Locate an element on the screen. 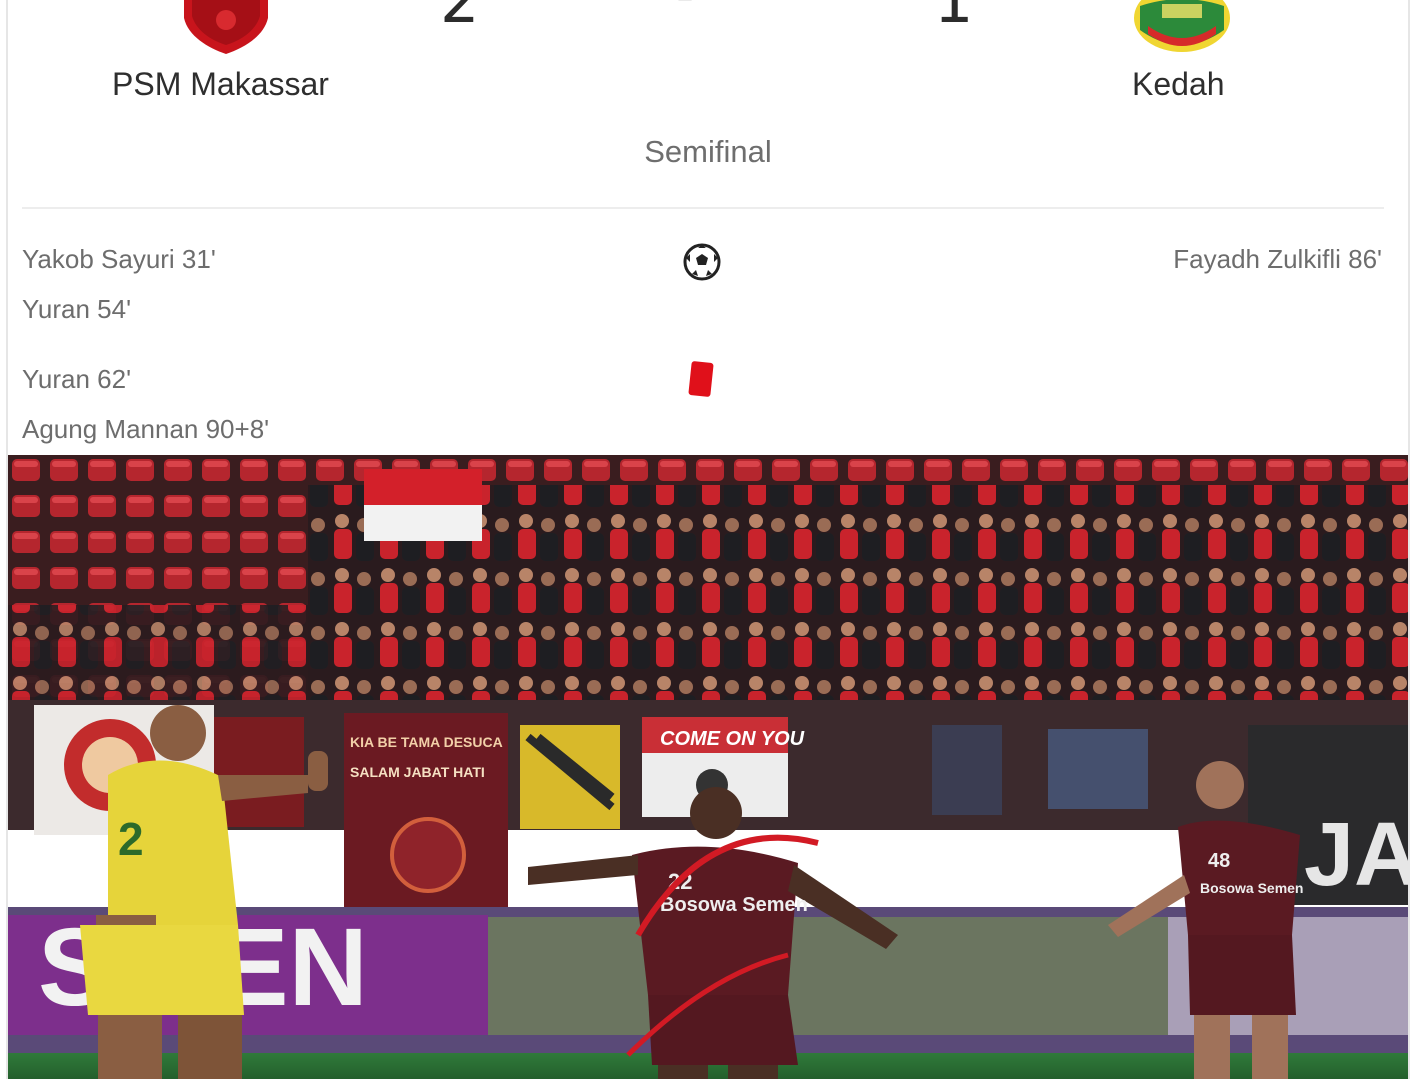 The width and height of the screenshot is (1415, 1079). banner-yellow is located at coordinates (570, 777).